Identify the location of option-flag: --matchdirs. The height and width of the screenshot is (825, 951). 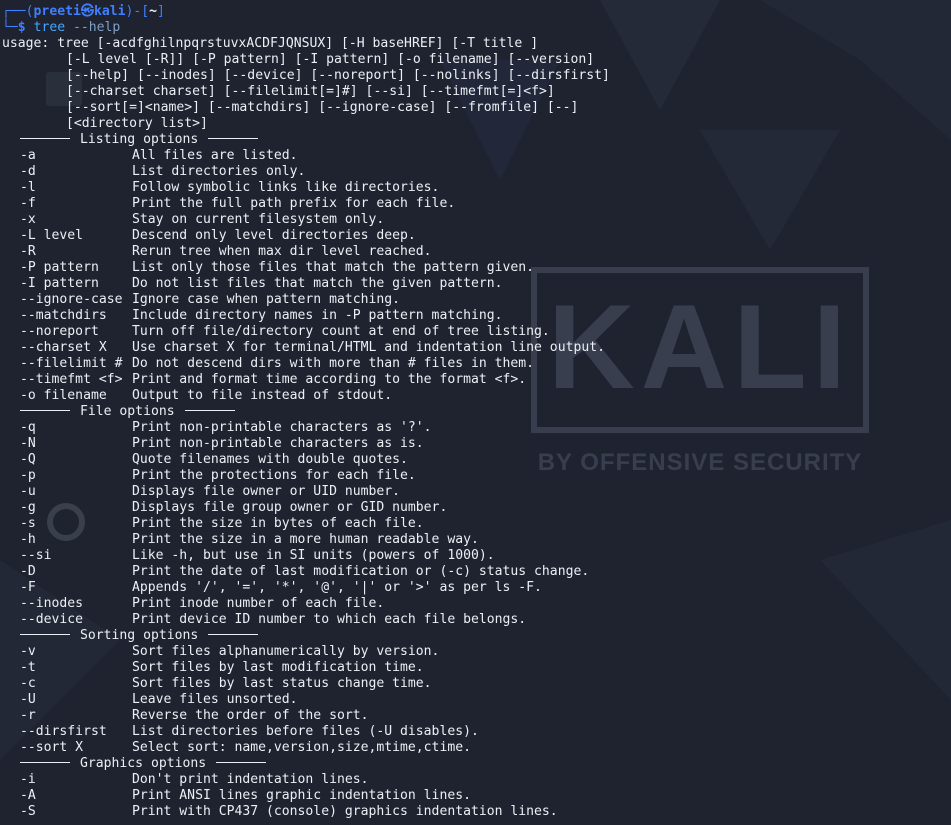
(63, 315).